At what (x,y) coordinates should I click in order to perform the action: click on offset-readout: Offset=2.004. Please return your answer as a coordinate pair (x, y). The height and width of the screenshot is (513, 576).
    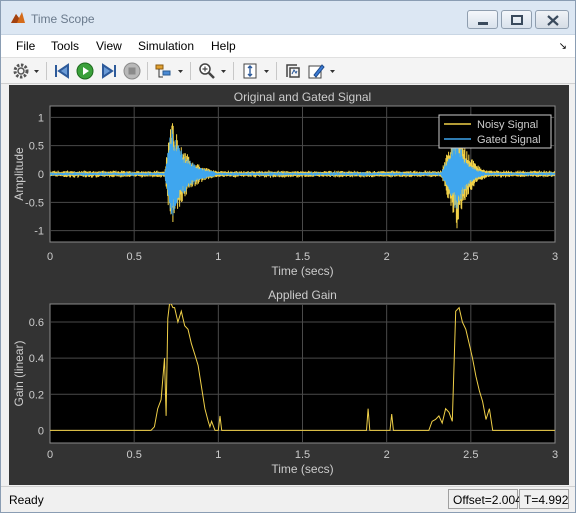
    Looking at the image, I should click on (485, 499).